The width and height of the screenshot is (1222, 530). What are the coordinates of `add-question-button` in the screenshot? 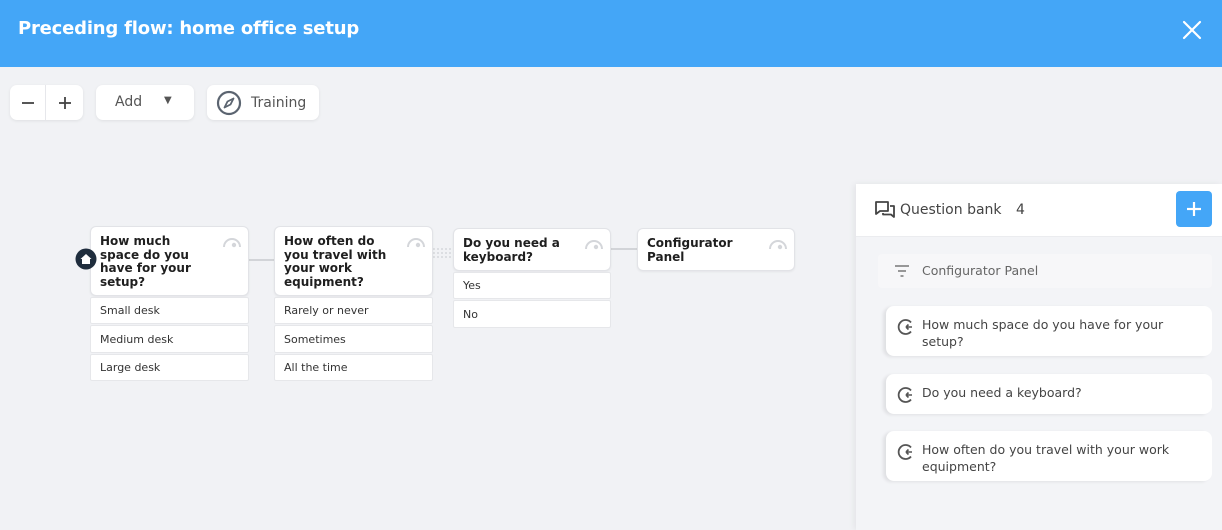 It's located at (1194, 209).